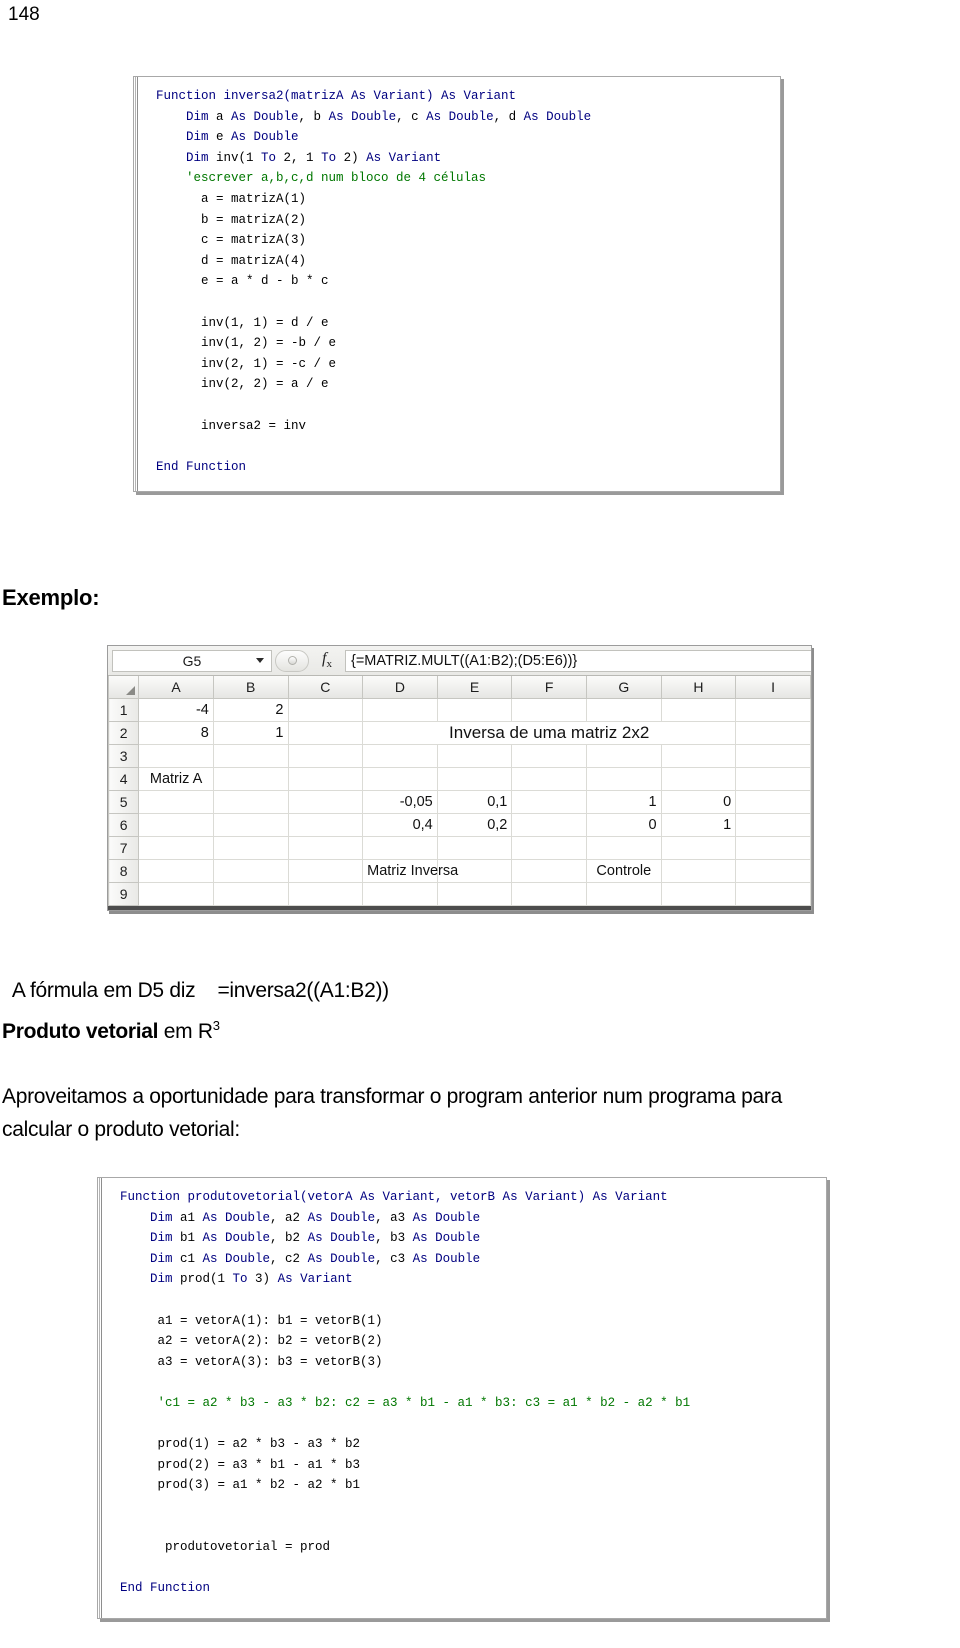 This screenshot has height=1648, width=960. What do you see at coordinates (325, 893) in the screenshot?
I see `cell-C9` at bounding box center [325, 893].